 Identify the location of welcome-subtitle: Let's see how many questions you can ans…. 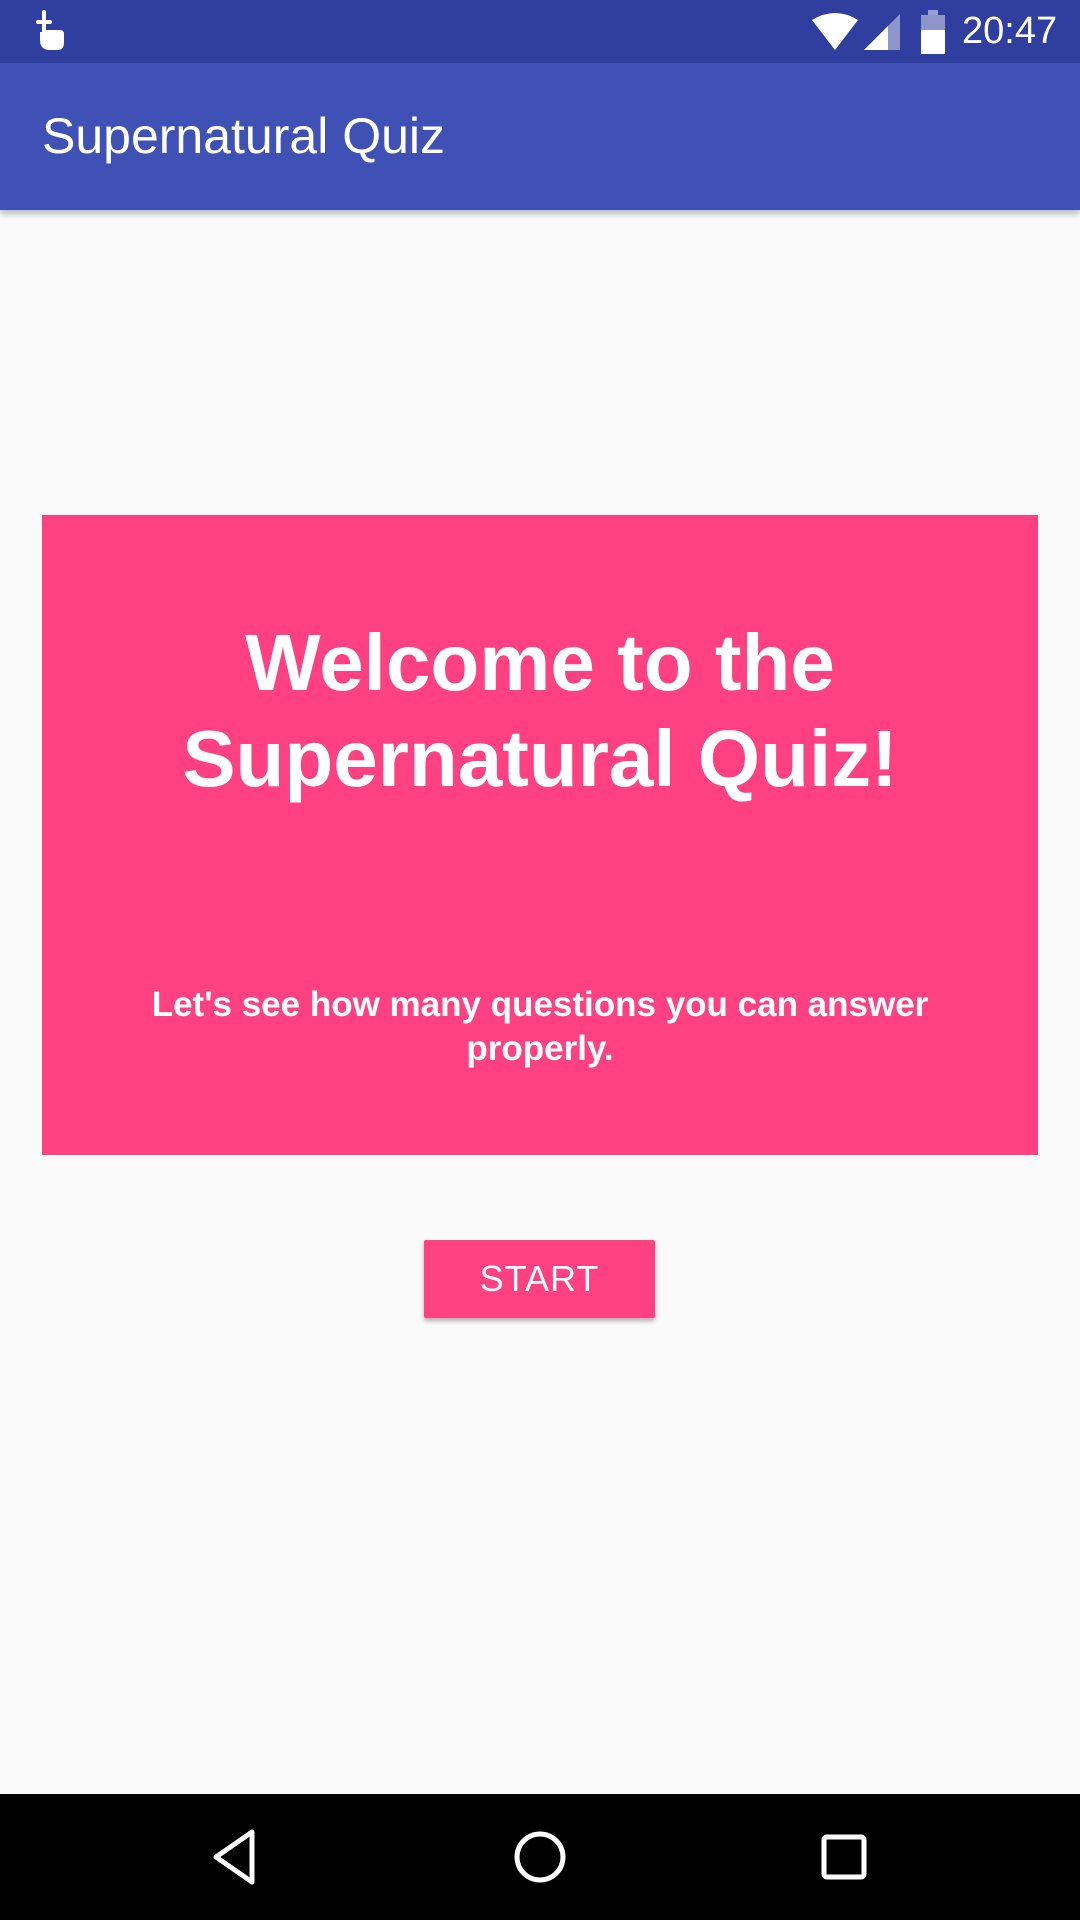
(540, 1026).